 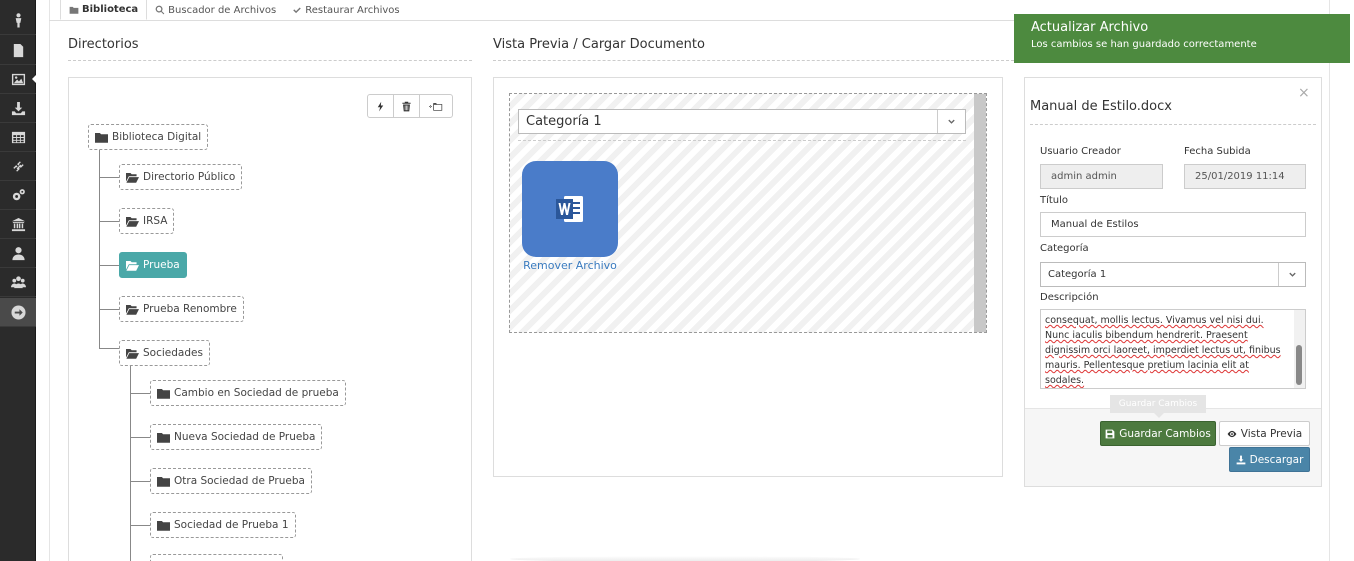 I want to click on tree-node-label: Prueba Renombre, so click(x=190, y=309).